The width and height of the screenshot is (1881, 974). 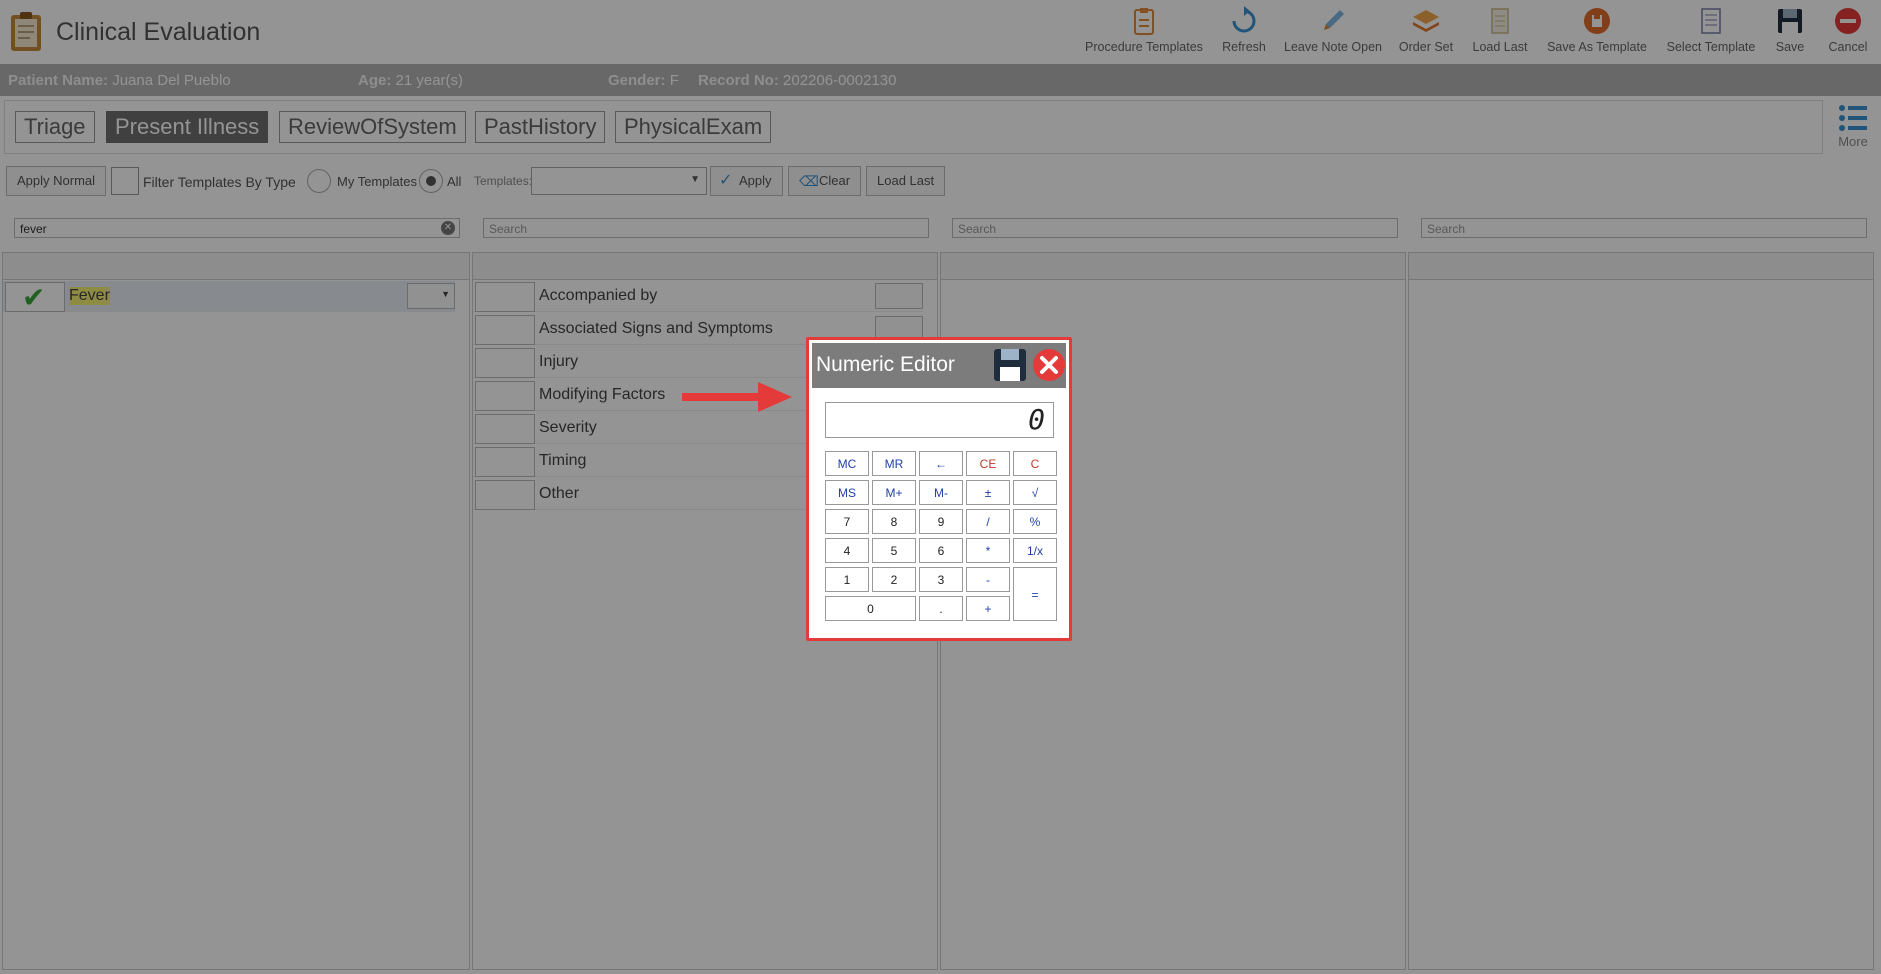 What do you see at coordinates (941, 492) in the screenshot?
I see `key-m-minus: M-` at bounding box center [941, 492].